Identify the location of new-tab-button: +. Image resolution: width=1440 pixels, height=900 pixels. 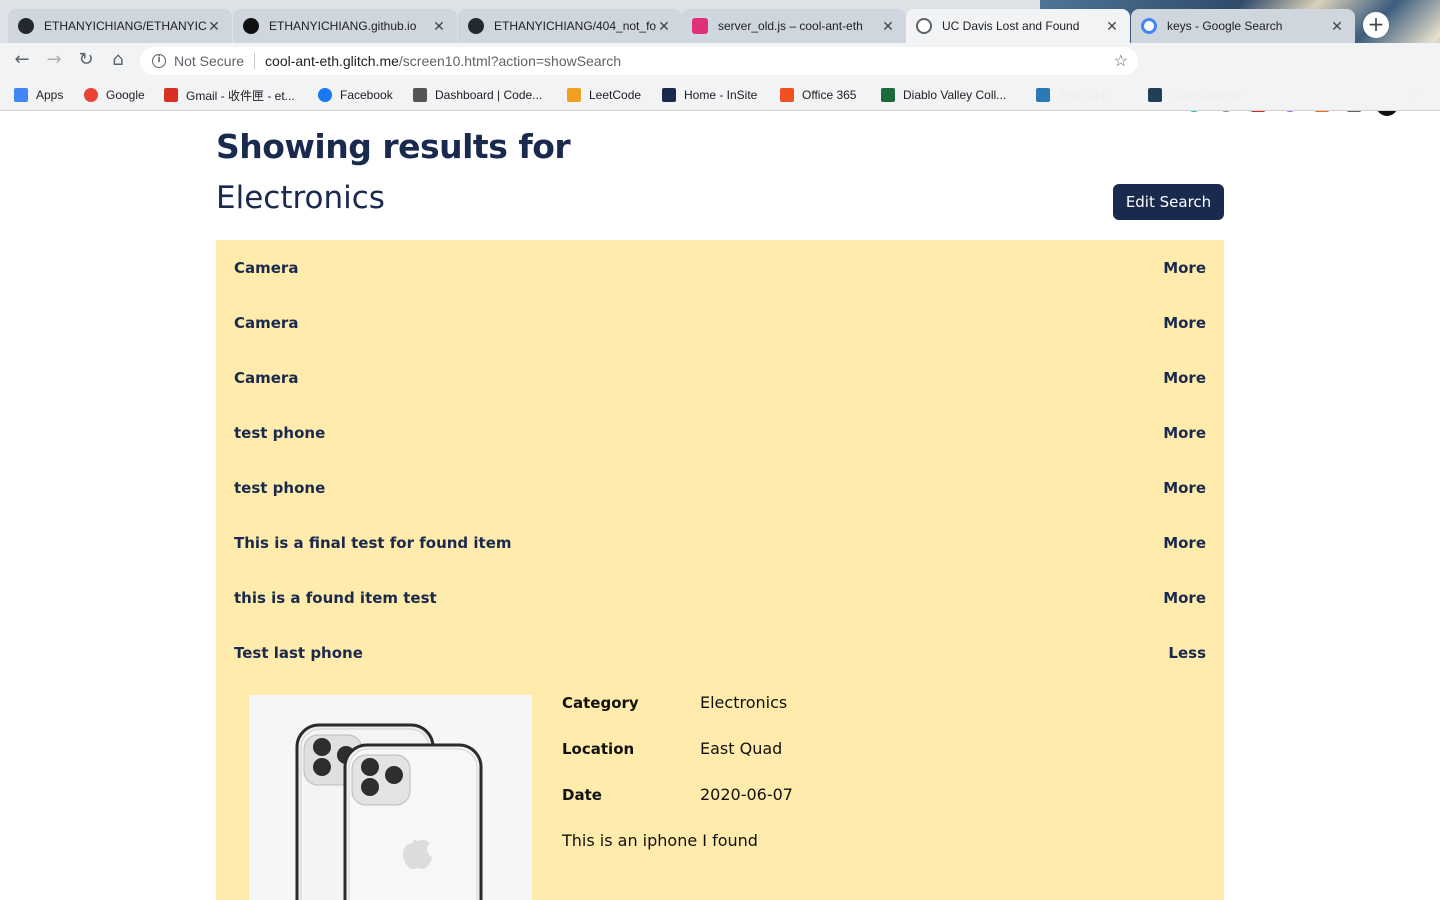
(1376, 25).